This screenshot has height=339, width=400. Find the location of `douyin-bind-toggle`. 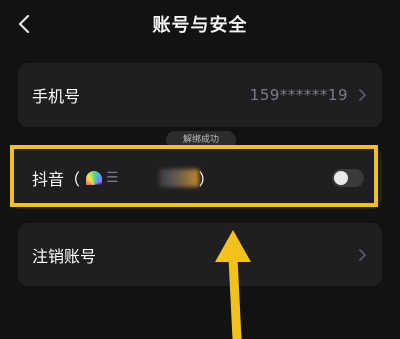

douyin-bind-toggle is located at coordinates (348, 178).